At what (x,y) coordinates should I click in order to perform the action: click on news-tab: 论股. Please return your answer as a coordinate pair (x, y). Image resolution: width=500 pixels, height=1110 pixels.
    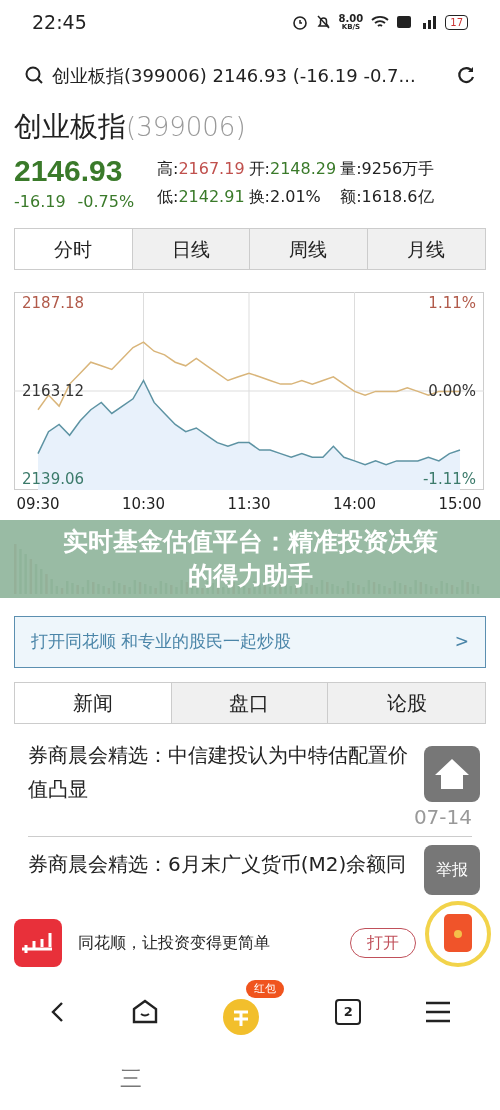
    Looking at the image, I should click on (406, 703).